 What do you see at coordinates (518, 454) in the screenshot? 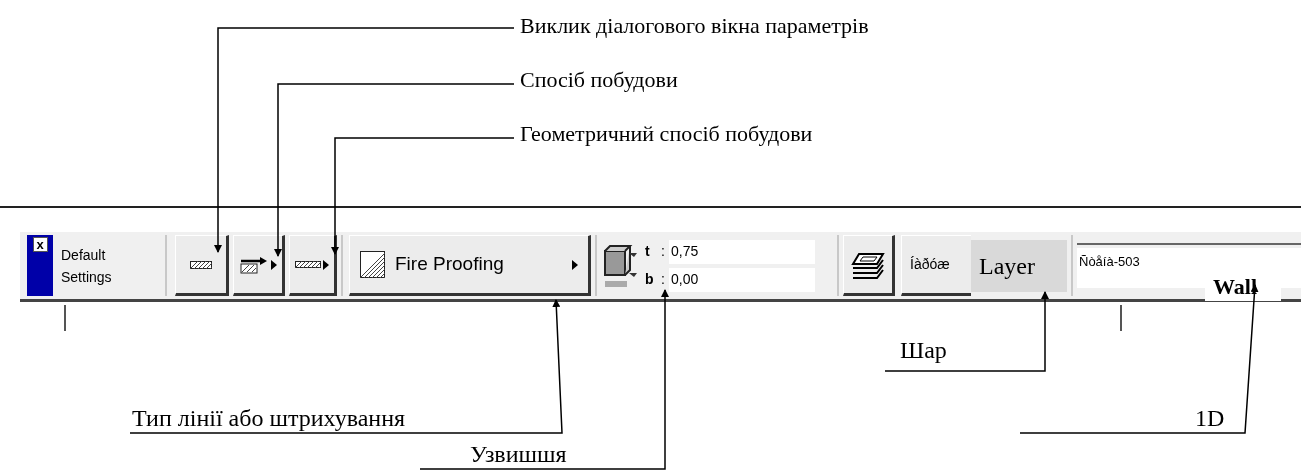
I see `callout-label: Узвишшя` at bounding box center [518, 454].